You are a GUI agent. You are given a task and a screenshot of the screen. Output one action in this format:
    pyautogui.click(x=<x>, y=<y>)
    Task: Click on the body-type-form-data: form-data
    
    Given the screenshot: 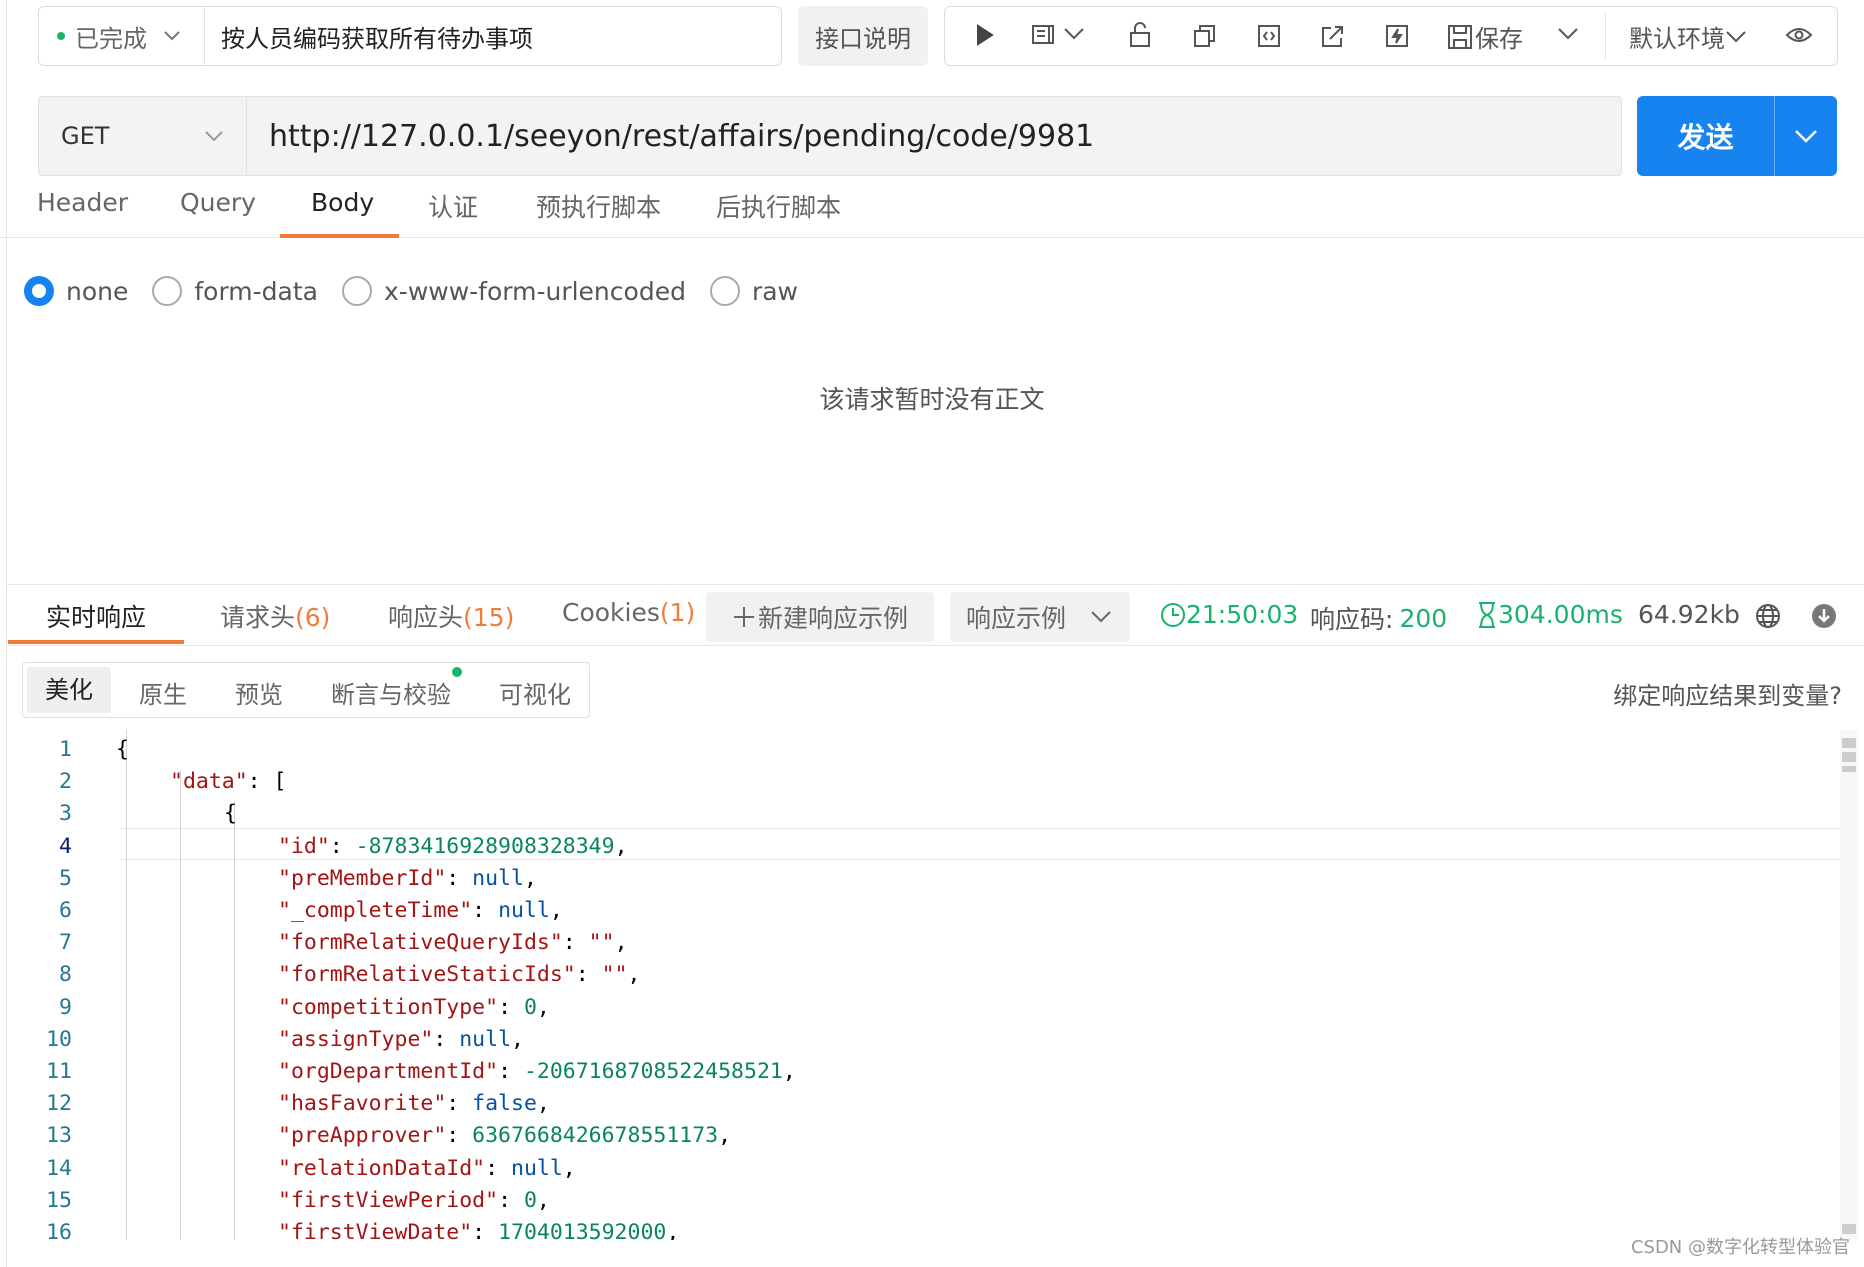 What is the action you would take?
    pyautogui.click(x=235, y=291)
    